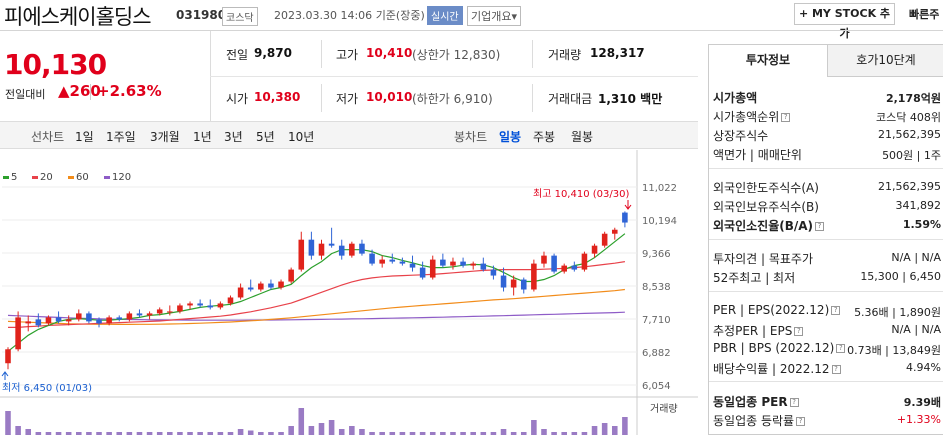  I want to click on invest-row-label: 외국인보유주식수(B), so click(766, 206).